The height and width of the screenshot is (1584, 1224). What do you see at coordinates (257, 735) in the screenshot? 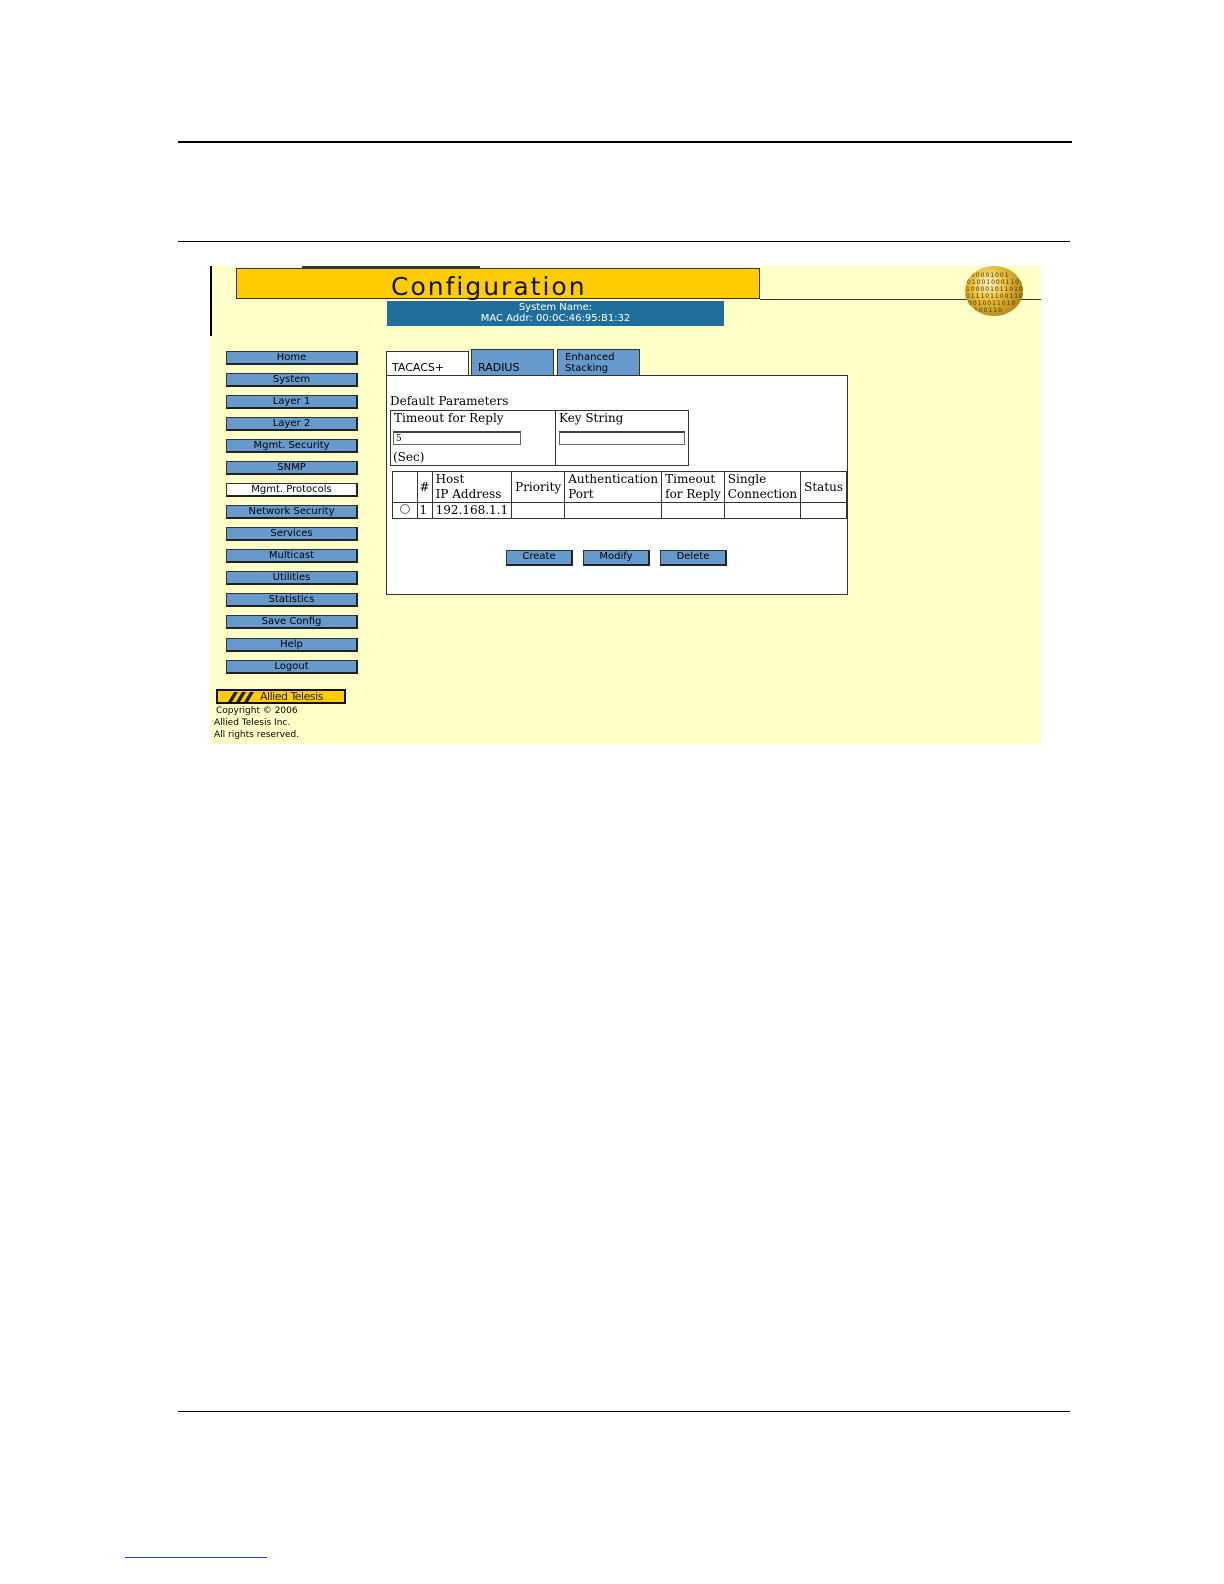
I see `copyright-line-3: All rights reserved.` at bounding box center [257, 735].